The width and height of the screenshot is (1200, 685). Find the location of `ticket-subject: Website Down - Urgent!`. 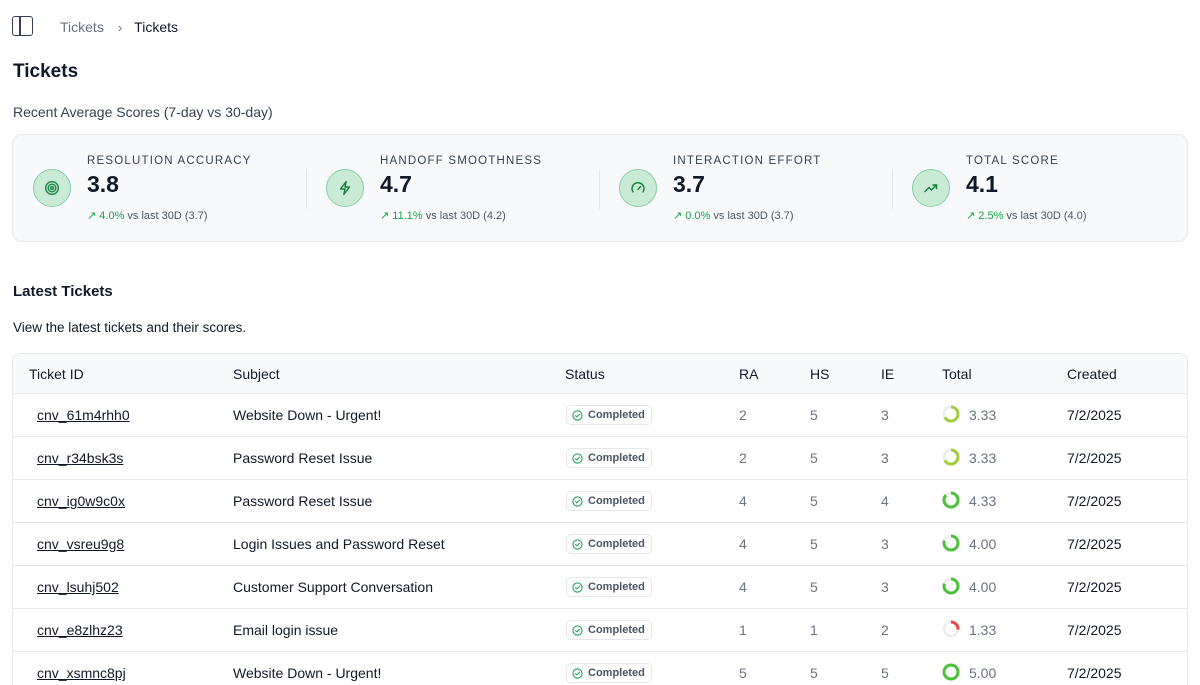

ticket-subject: Website Down - Urgent! is located at coordinates (307, 673).